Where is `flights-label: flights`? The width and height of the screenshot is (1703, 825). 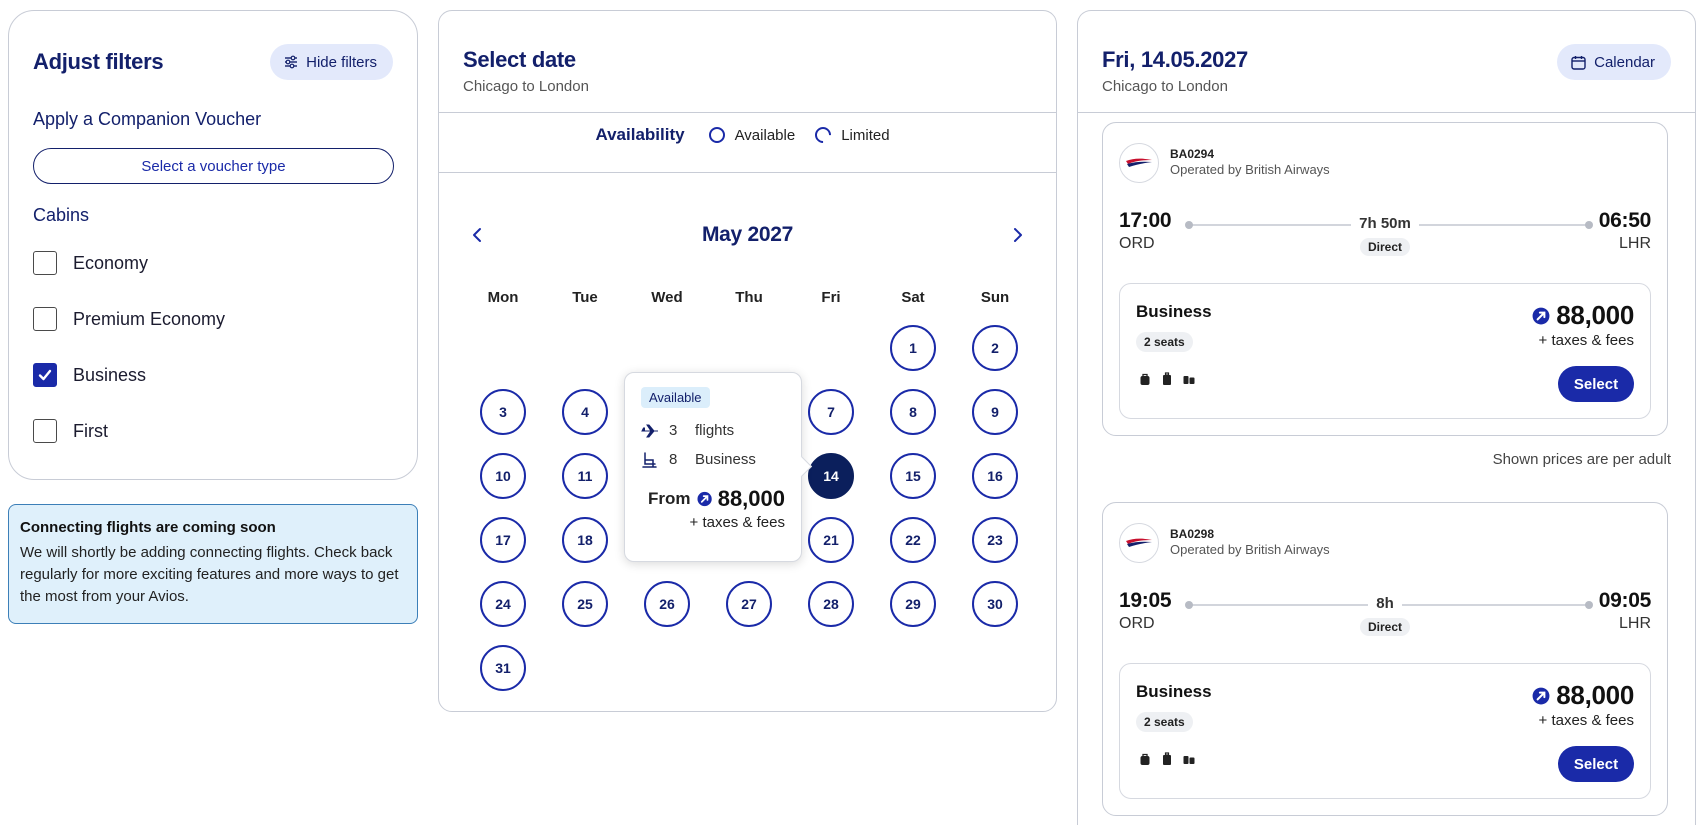
flights-label: flights is located at coordinates (715, 430).